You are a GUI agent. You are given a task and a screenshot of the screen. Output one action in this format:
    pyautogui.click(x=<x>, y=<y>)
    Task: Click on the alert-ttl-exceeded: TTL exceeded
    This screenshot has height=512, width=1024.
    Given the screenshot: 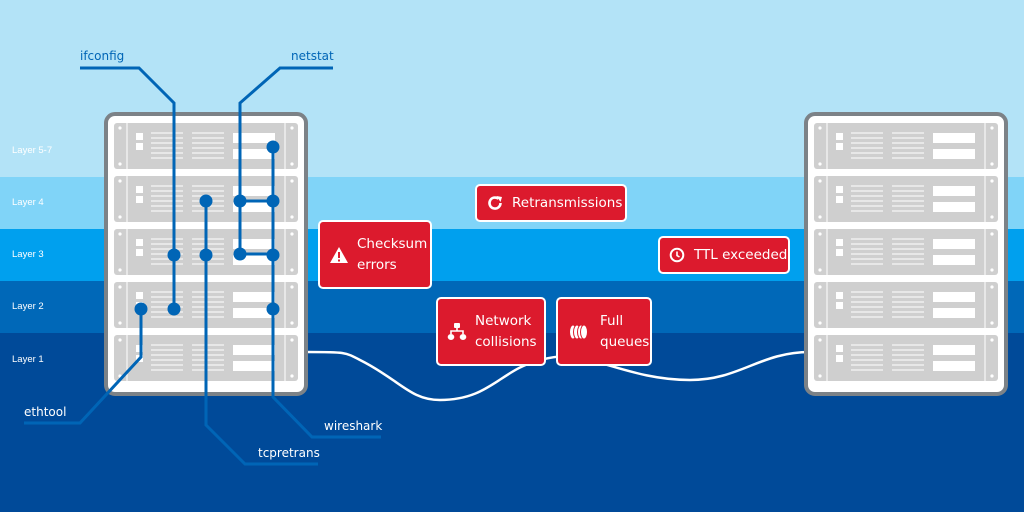 What is the action you would take?
    pyautogui.click(x=724, y=255)
    